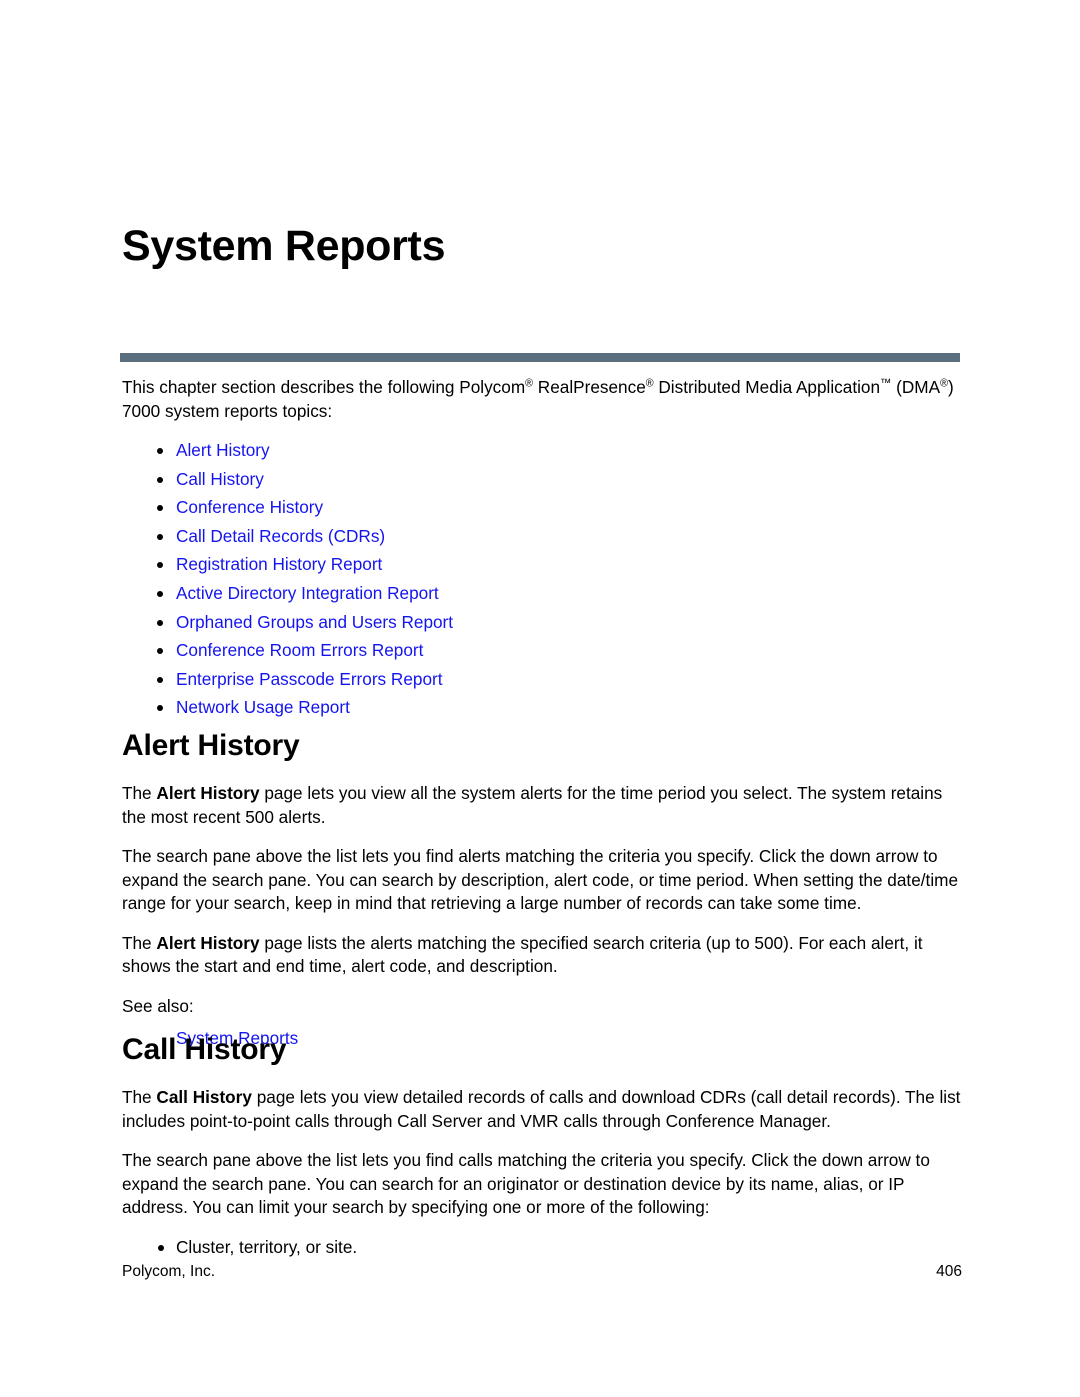  What do you see at coordinates (542, 650) in the screenshot?
I see `list-item: Conference Room Errors Report` at bounding box center [542, 650].